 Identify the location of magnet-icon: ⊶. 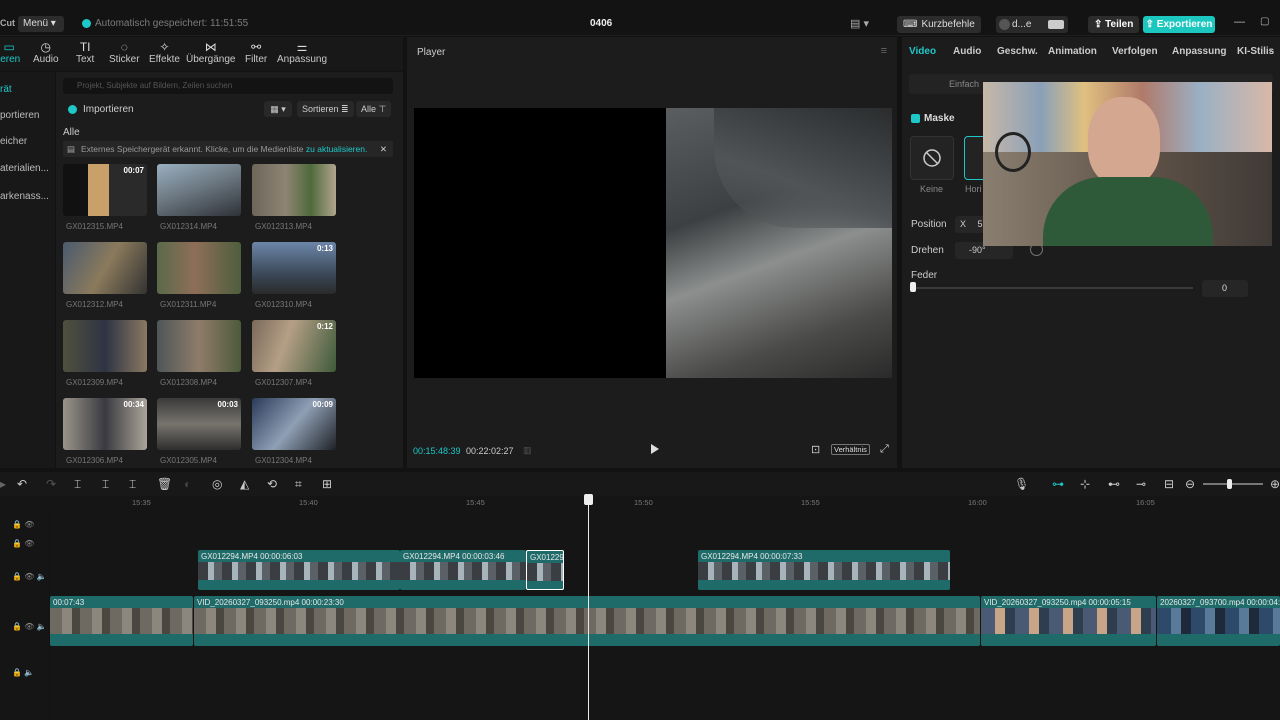
(1058, 484).